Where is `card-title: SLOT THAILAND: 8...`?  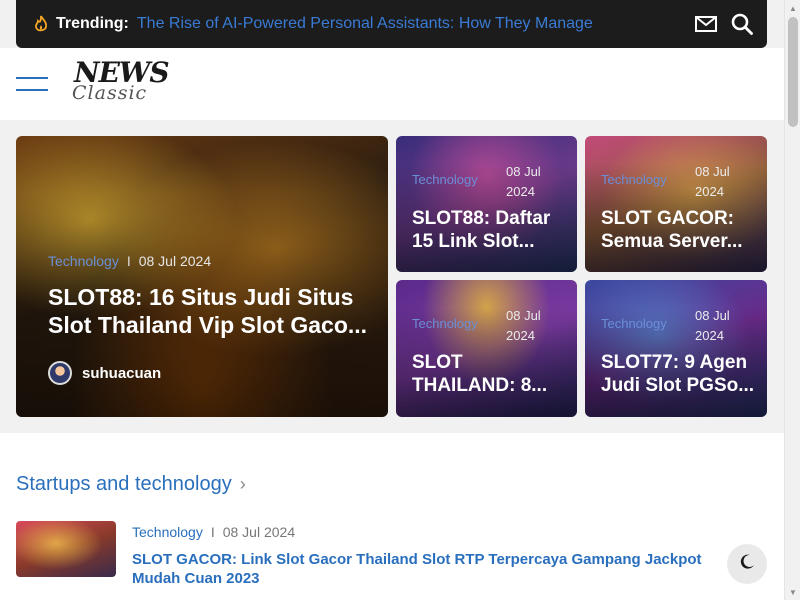 card-title: SLOT THAILAND: 8... is located at coordinates (489, 375).